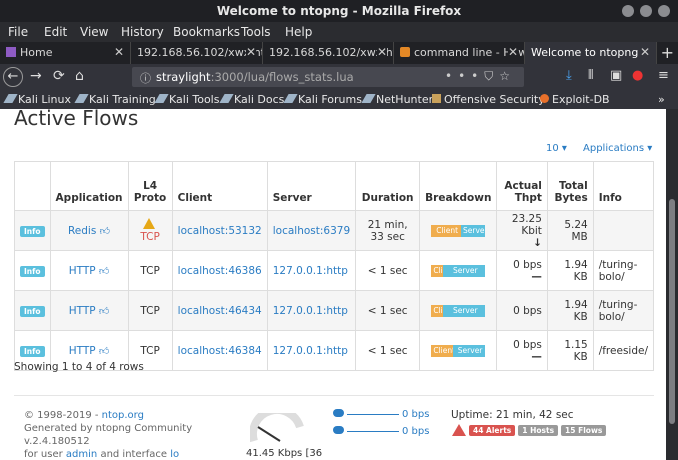 The width and height of the screenshot is (678, 460). What do you see at coordinates (480, 76) in the screenshot?
I see `page-actions-icon: •••⛉☆` at bounding box center [480, 76].